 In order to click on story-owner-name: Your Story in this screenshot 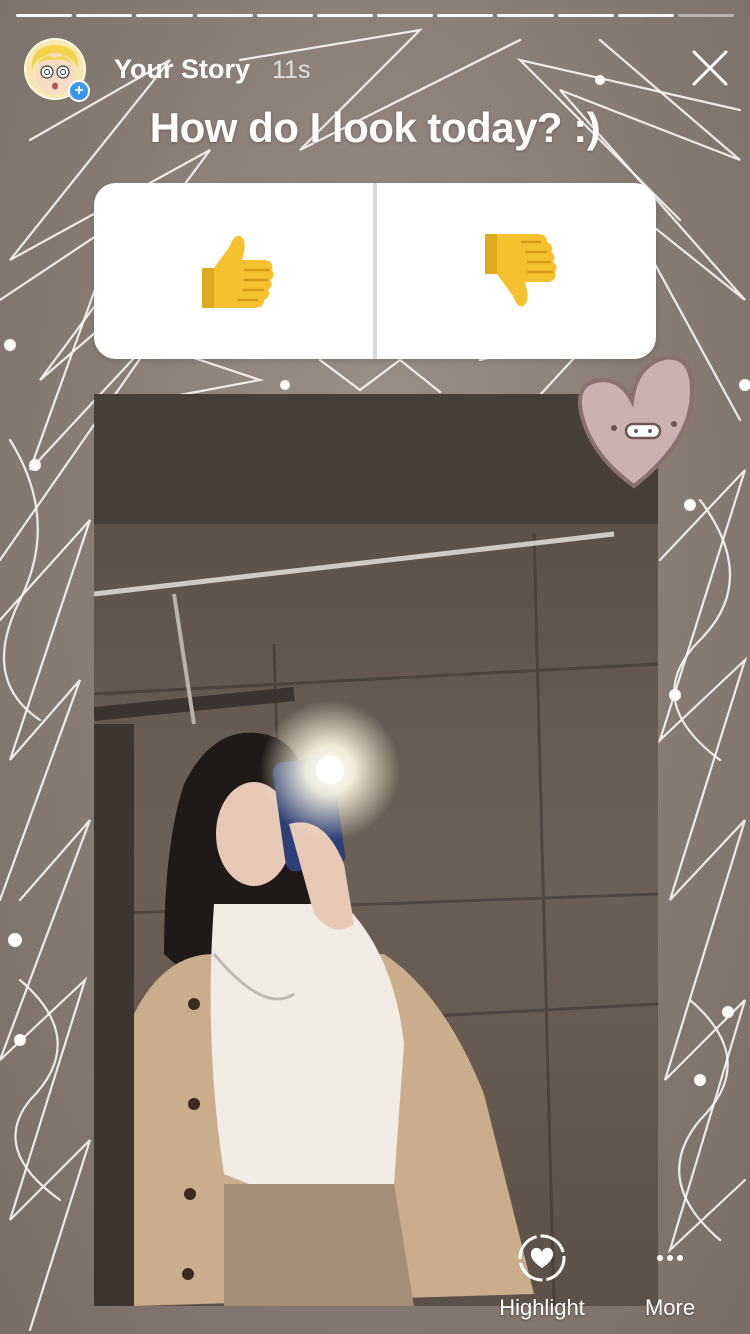, I will do `click(182, 69)`.